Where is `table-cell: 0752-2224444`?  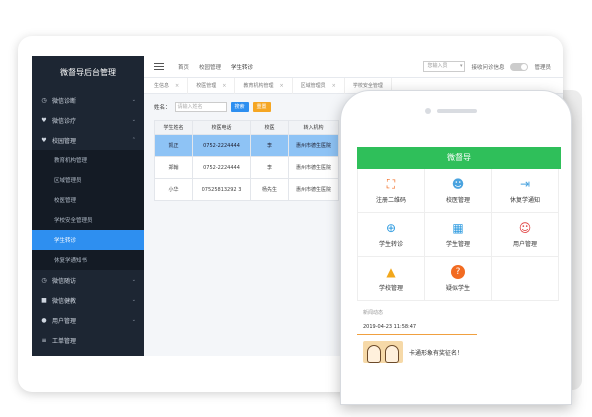
table-cell: 0752-2224444 is located at coordinates (221, 167).